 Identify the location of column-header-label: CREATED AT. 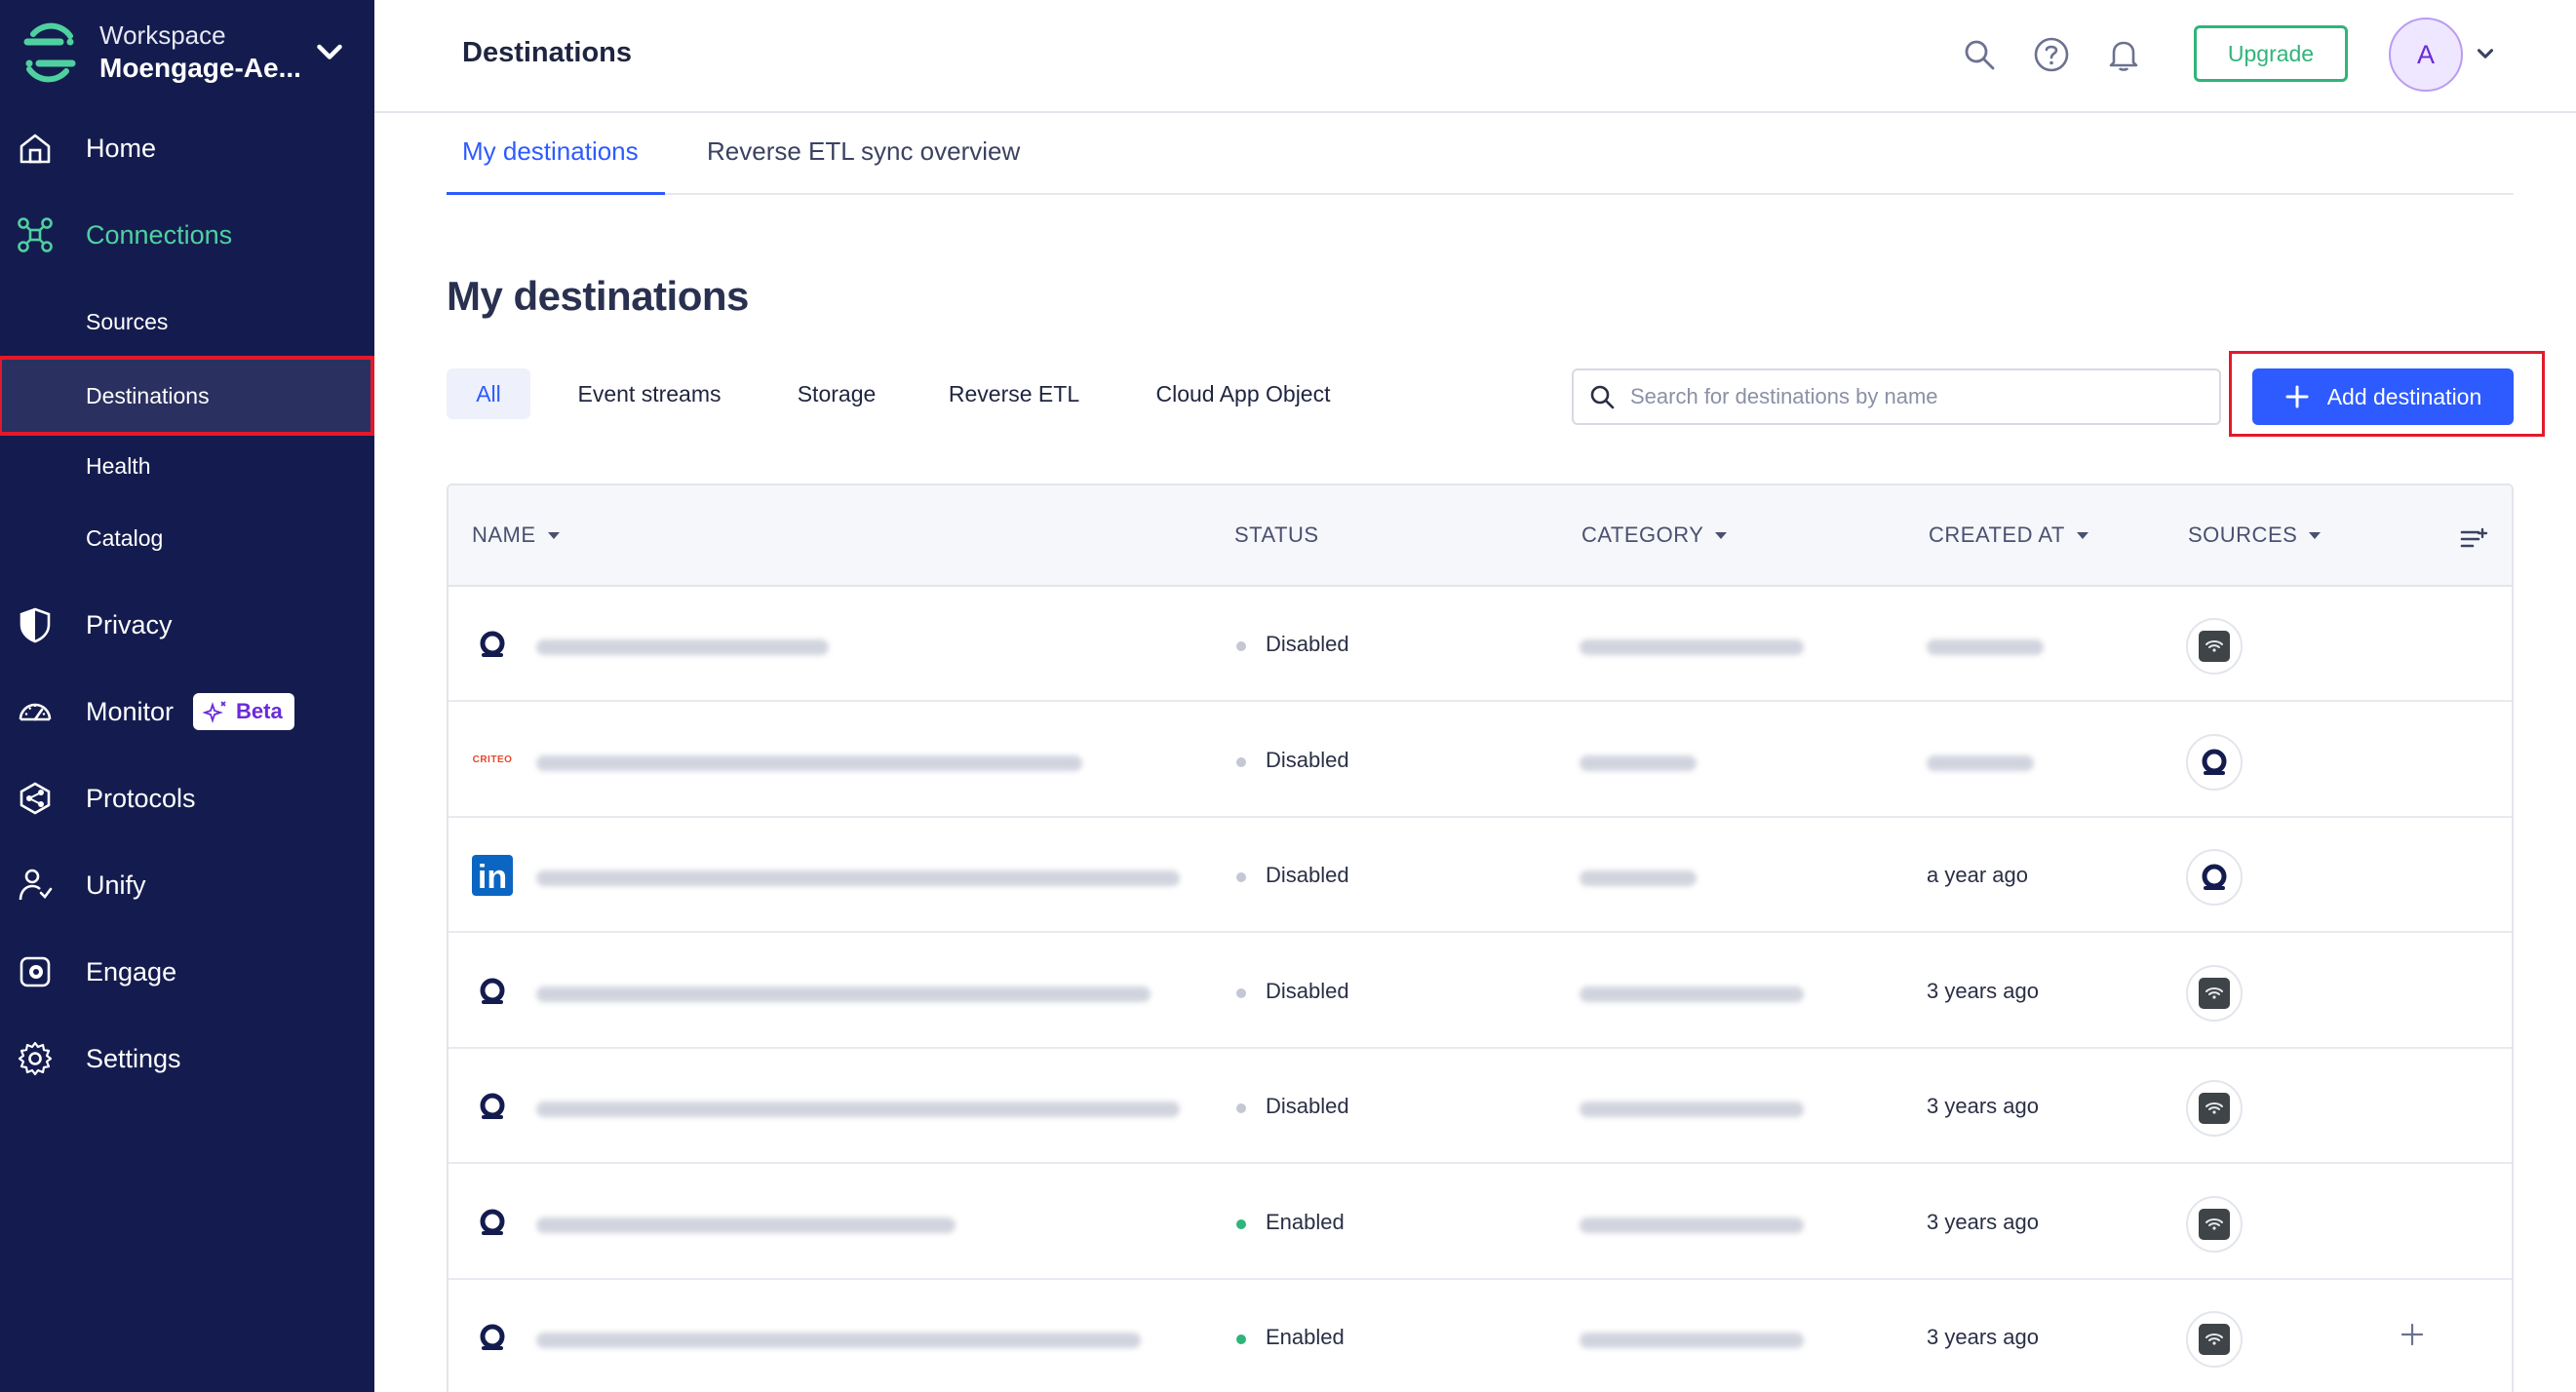
(1997, 535).